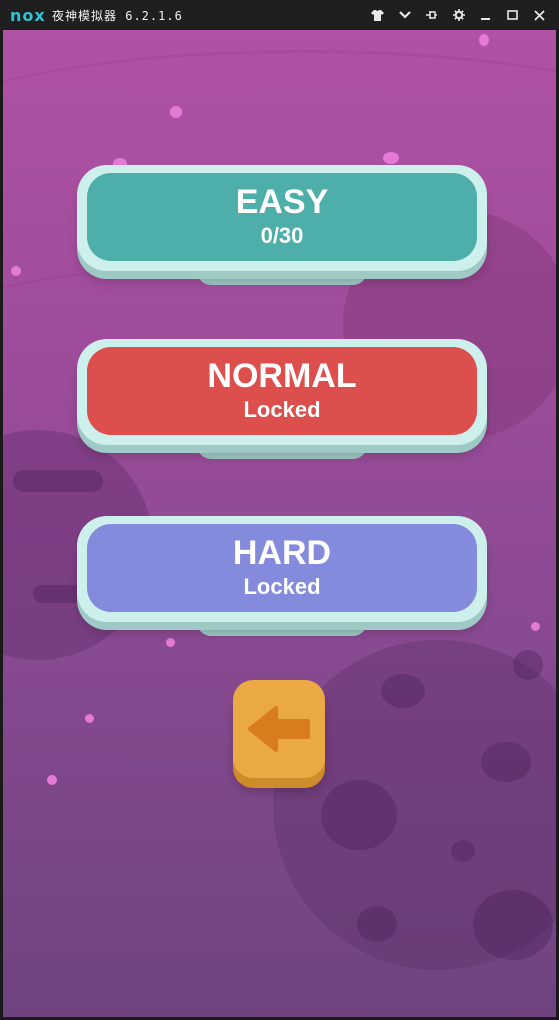  I want to click on pin-icon, so click(431, 15).